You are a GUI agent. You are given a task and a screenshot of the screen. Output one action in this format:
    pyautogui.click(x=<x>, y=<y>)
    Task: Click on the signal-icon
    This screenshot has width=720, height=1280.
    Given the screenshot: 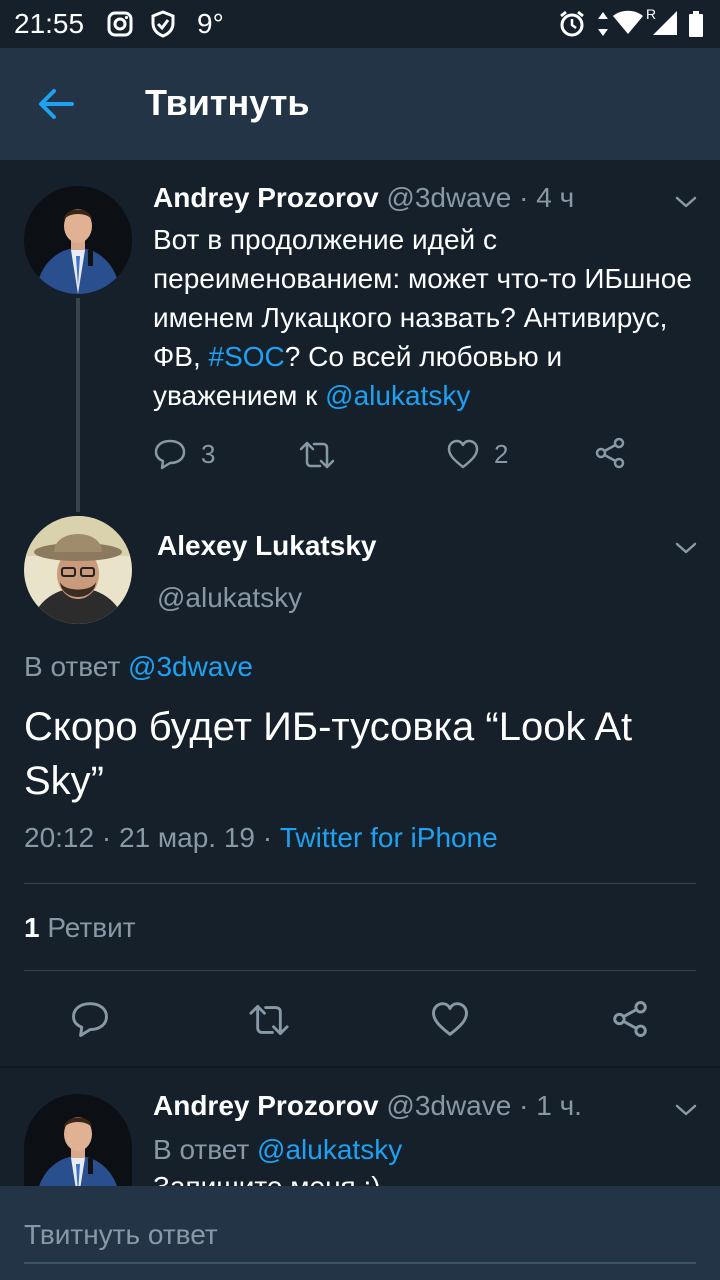 What is the action you would take?
    pyautogui.click(x=665, y=23)
    